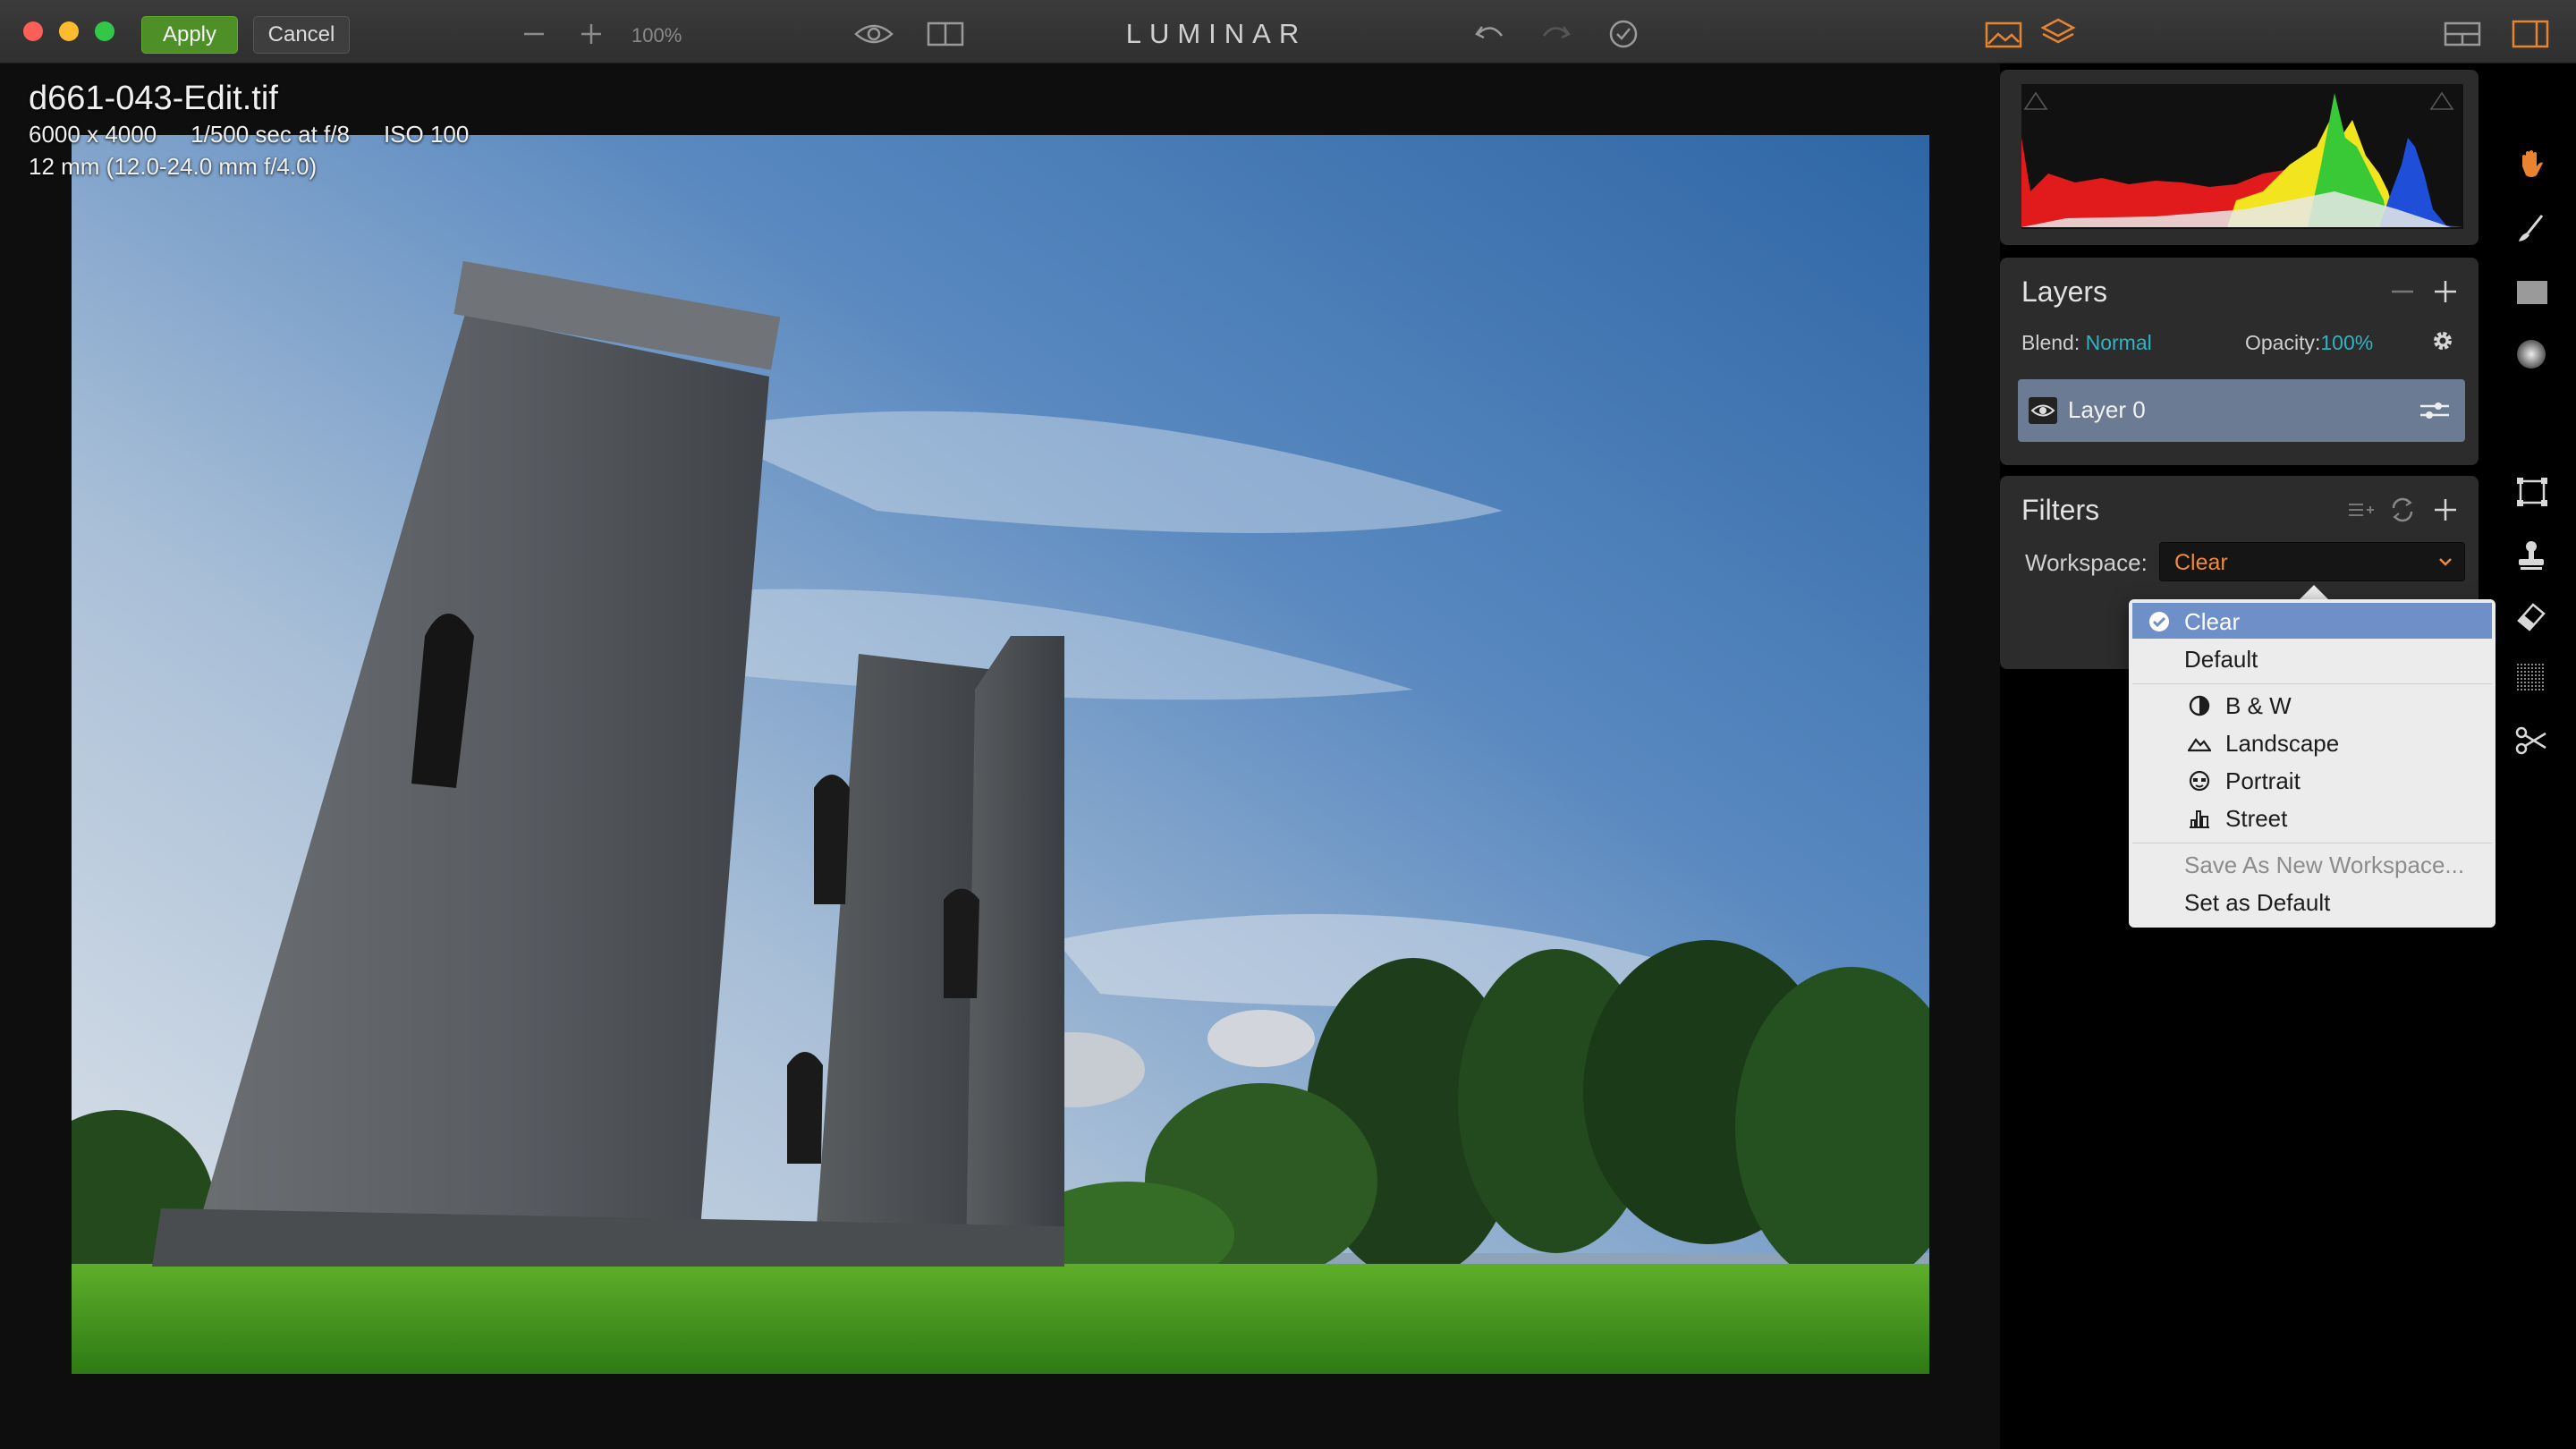  I want to click on menu-separator, so click(2312, 683).